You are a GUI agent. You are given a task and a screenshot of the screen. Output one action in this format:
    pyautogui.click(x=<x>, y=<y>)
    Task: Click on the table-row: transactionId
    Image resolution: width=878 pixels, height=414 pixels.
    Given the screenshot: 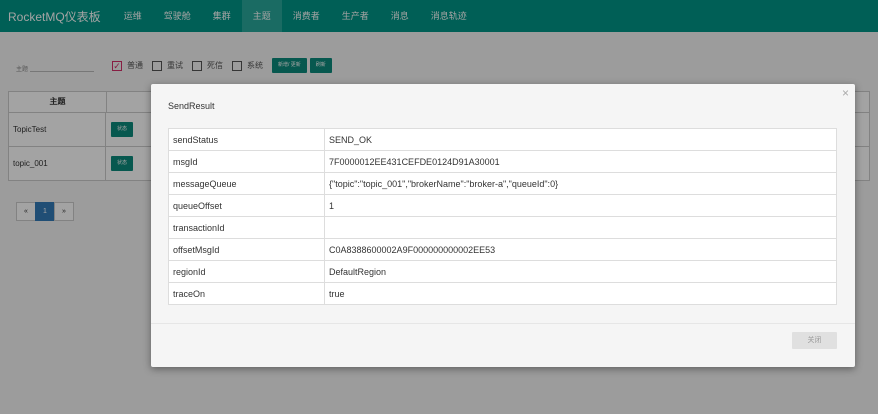 What is the action you would take?
    pyautogui.click(x=502, y=227)
    